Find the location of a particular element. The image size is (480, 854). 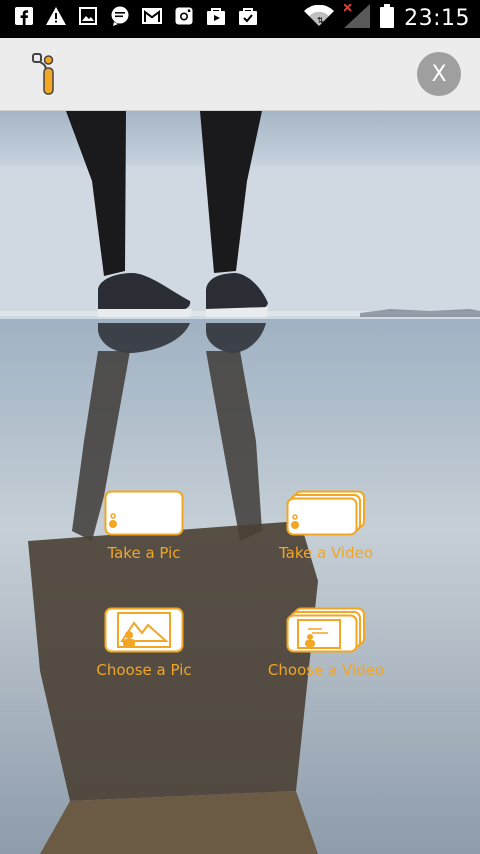

instagram-icon is located at coordinates (184, 16).